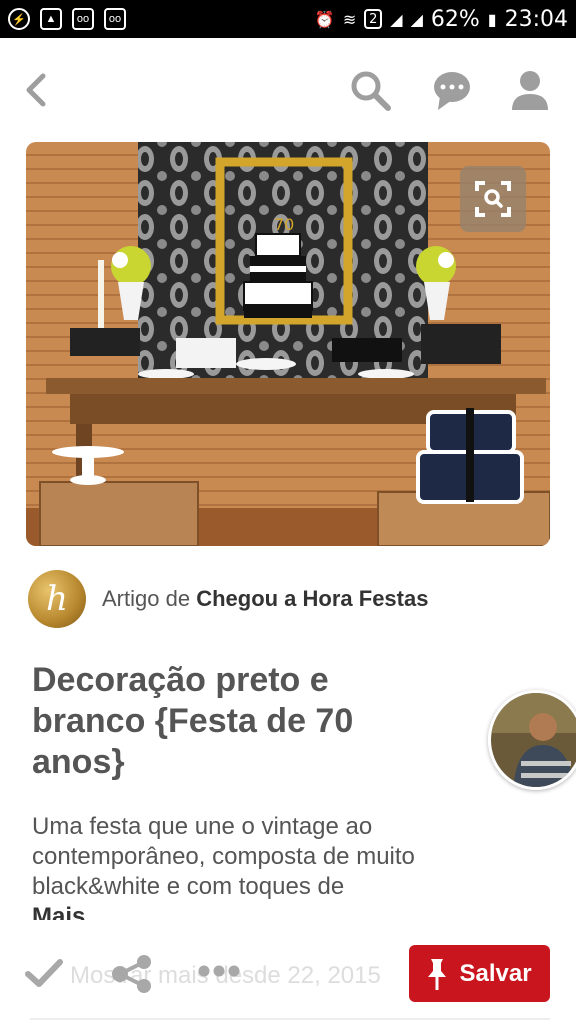  Describe the element at coordinates (290, 1019) in the screenshot. I see `divider` at that location.